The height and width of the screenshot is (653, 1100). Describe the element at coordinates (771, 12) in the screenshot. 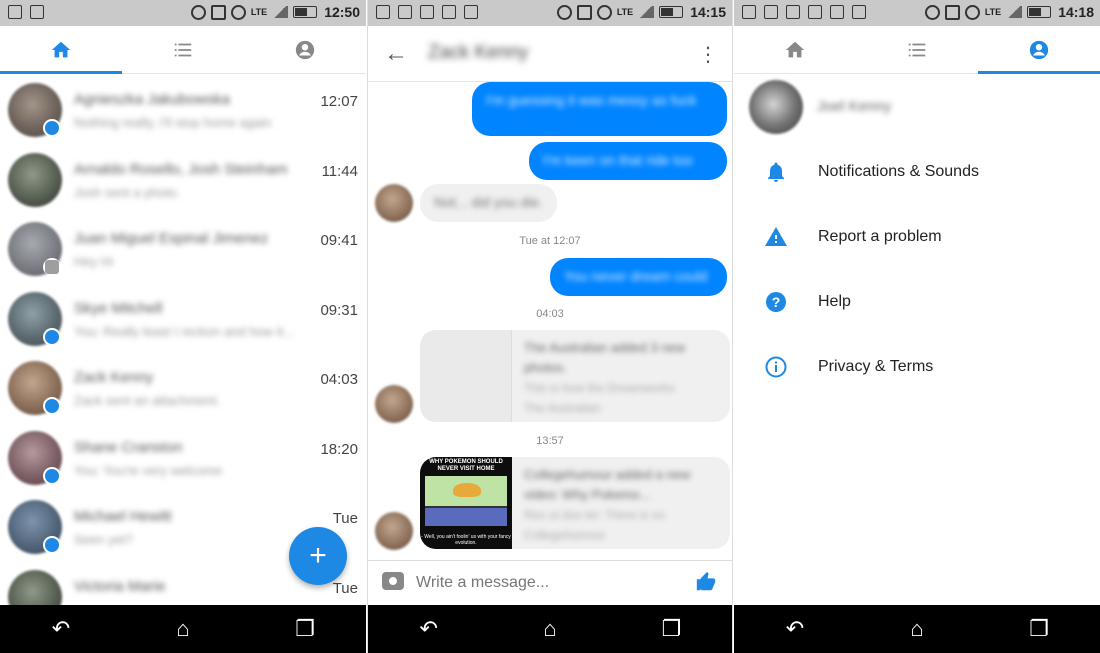

I see `sim-icon` at that location.